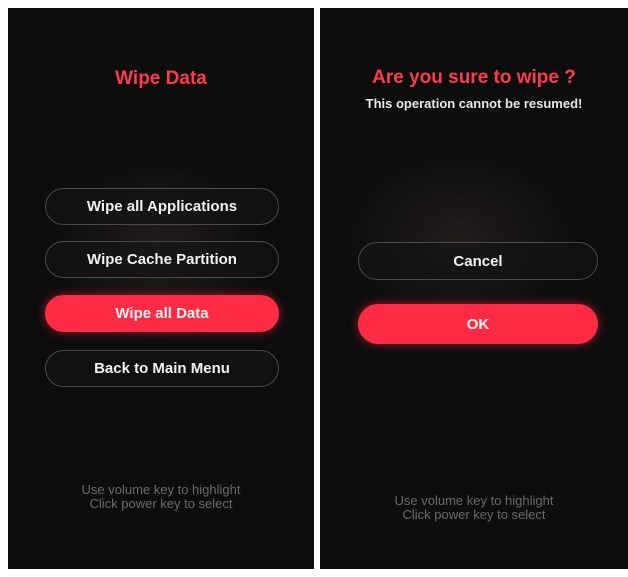 The height and width of the screenshot is (577, 628). I want to click on ok-label: OK, so click(478, 324).